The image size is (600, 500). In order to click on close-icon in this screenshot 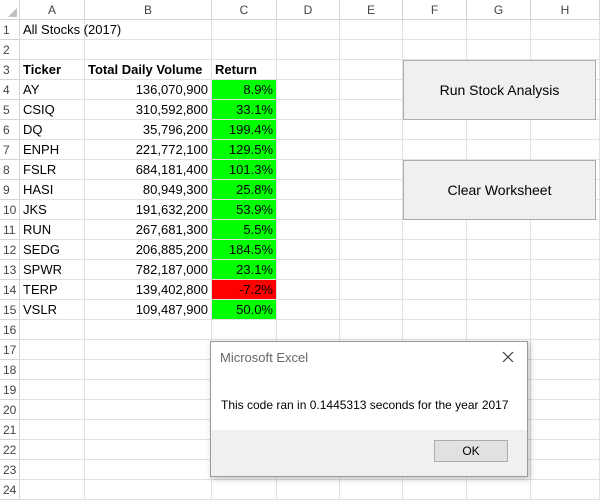, I will do `click(508, 357)`.